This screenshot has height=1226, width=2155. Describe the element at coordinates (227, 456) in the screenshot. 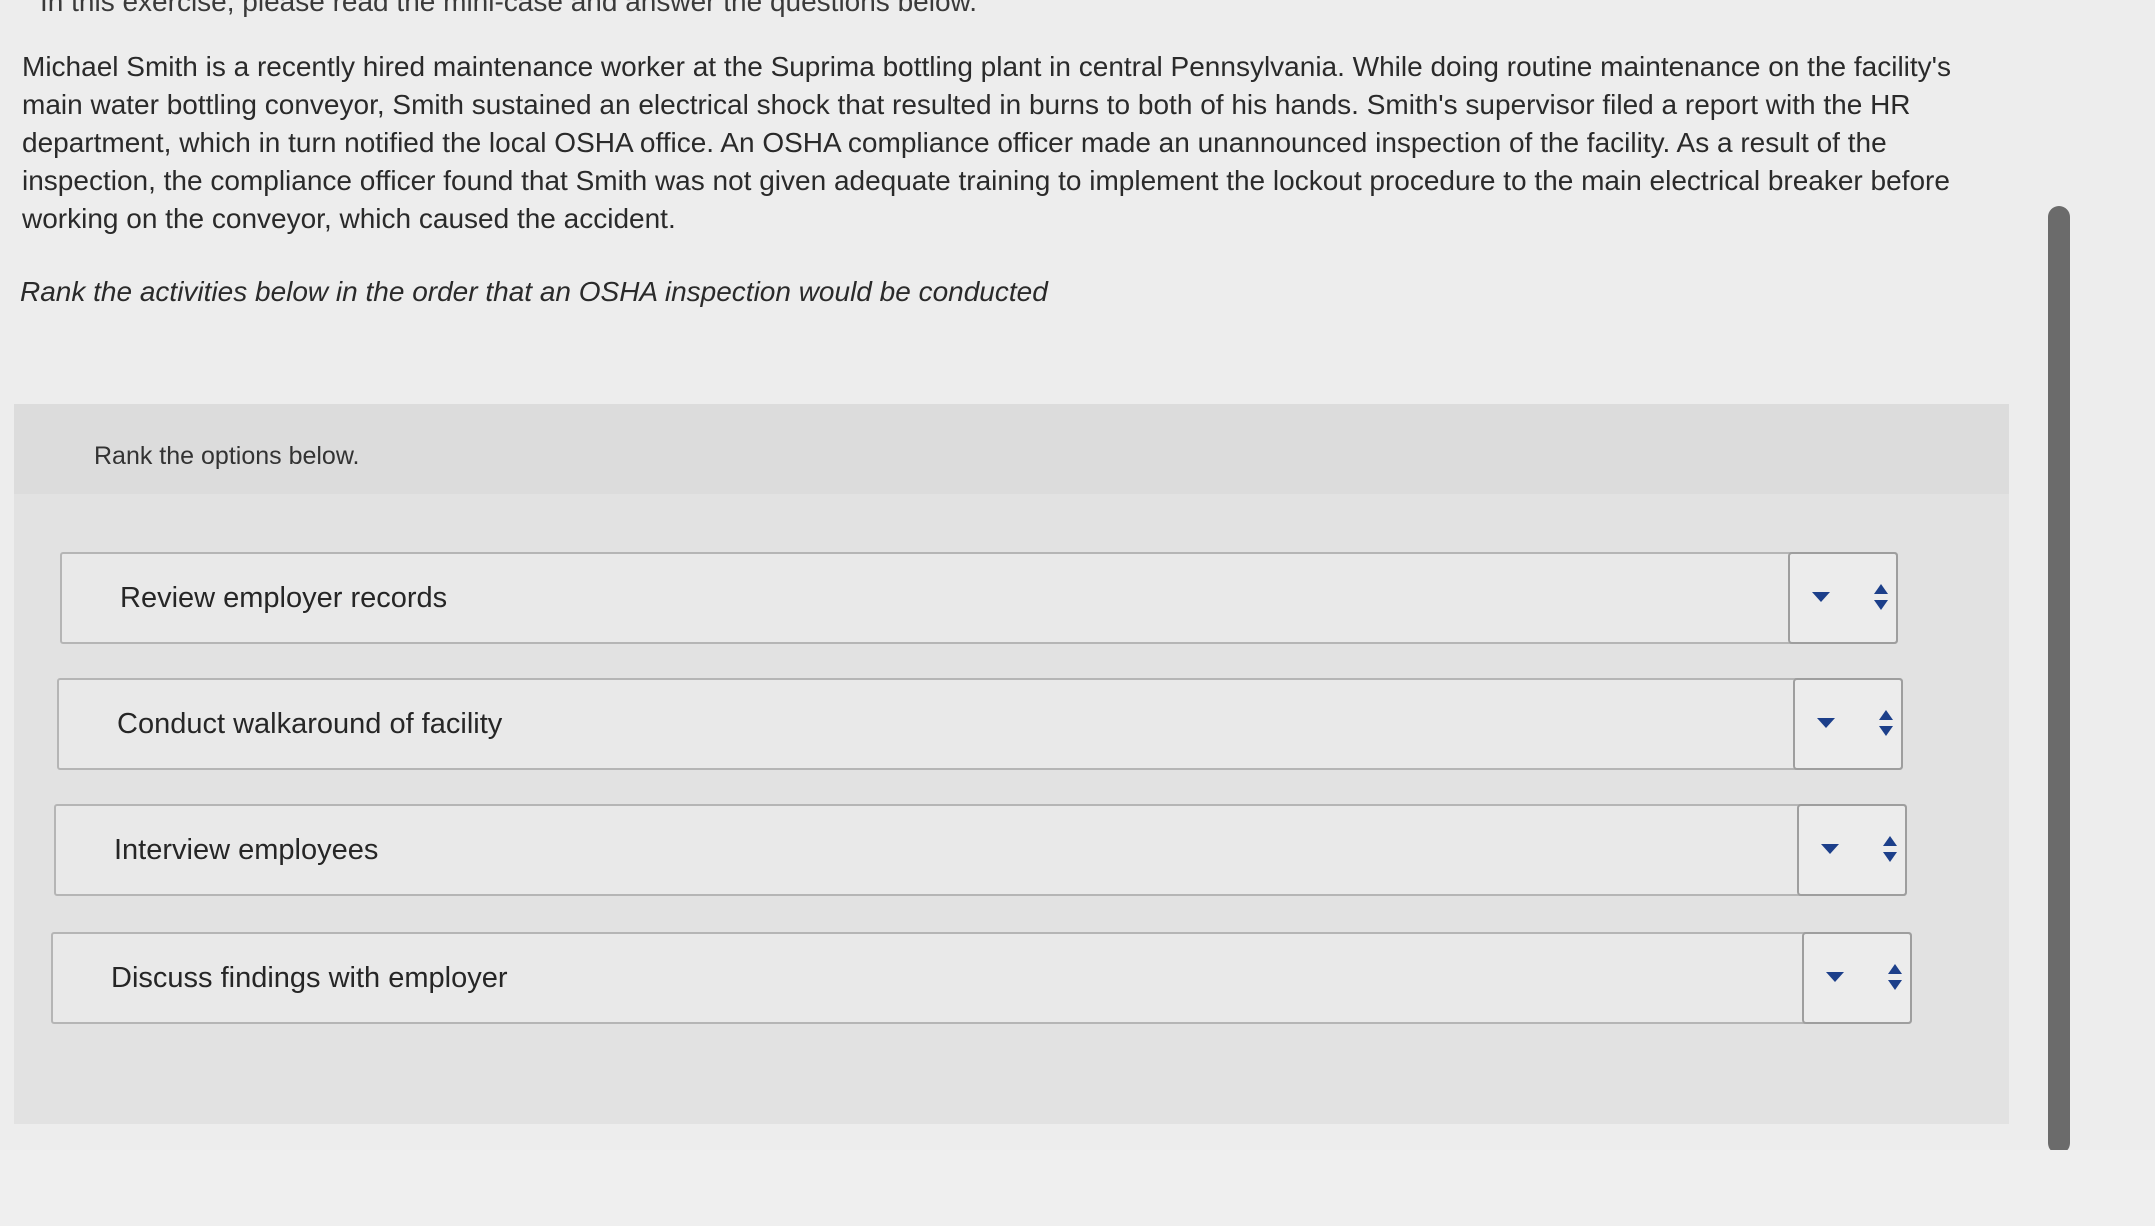

I see `ranking-header-label: Rank the options below.` at that location.